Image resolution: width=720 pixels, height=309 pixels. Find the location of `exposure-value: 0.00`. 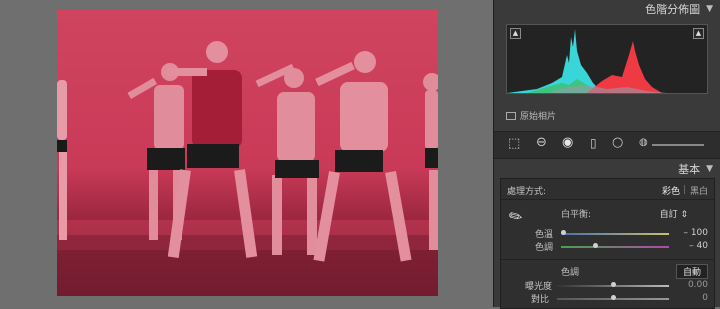

exposure-value: 0.00 is located at coordinates (698, 285).